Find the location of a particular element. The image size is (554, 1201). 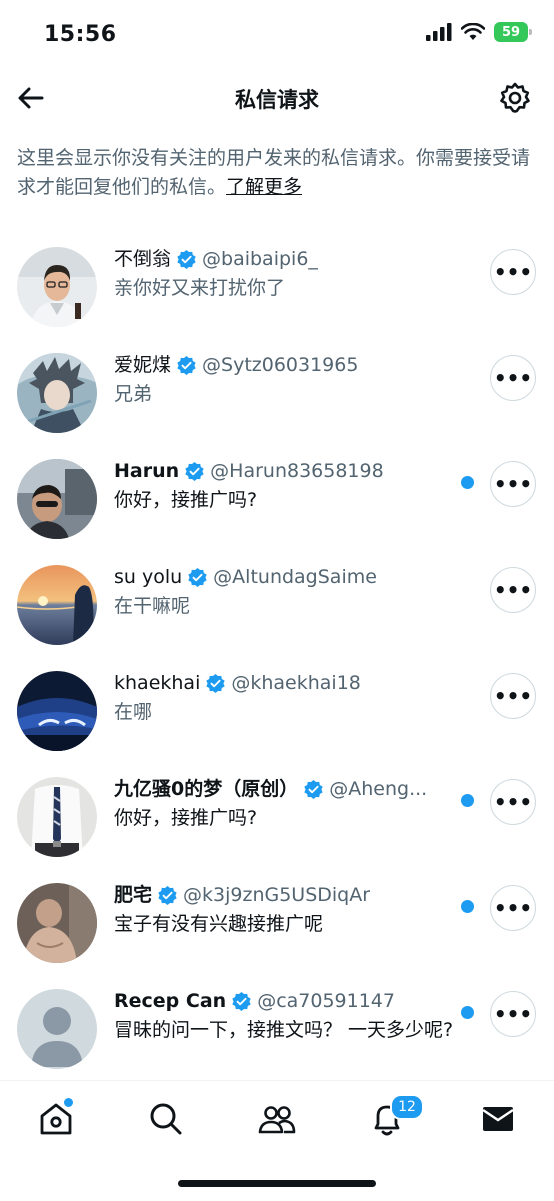

communities-icon is located at coordinates (277, 1119).